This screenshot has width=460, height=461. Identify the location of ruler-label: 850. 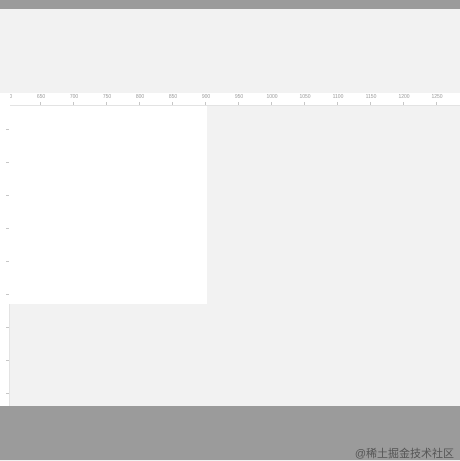
(173, 97).